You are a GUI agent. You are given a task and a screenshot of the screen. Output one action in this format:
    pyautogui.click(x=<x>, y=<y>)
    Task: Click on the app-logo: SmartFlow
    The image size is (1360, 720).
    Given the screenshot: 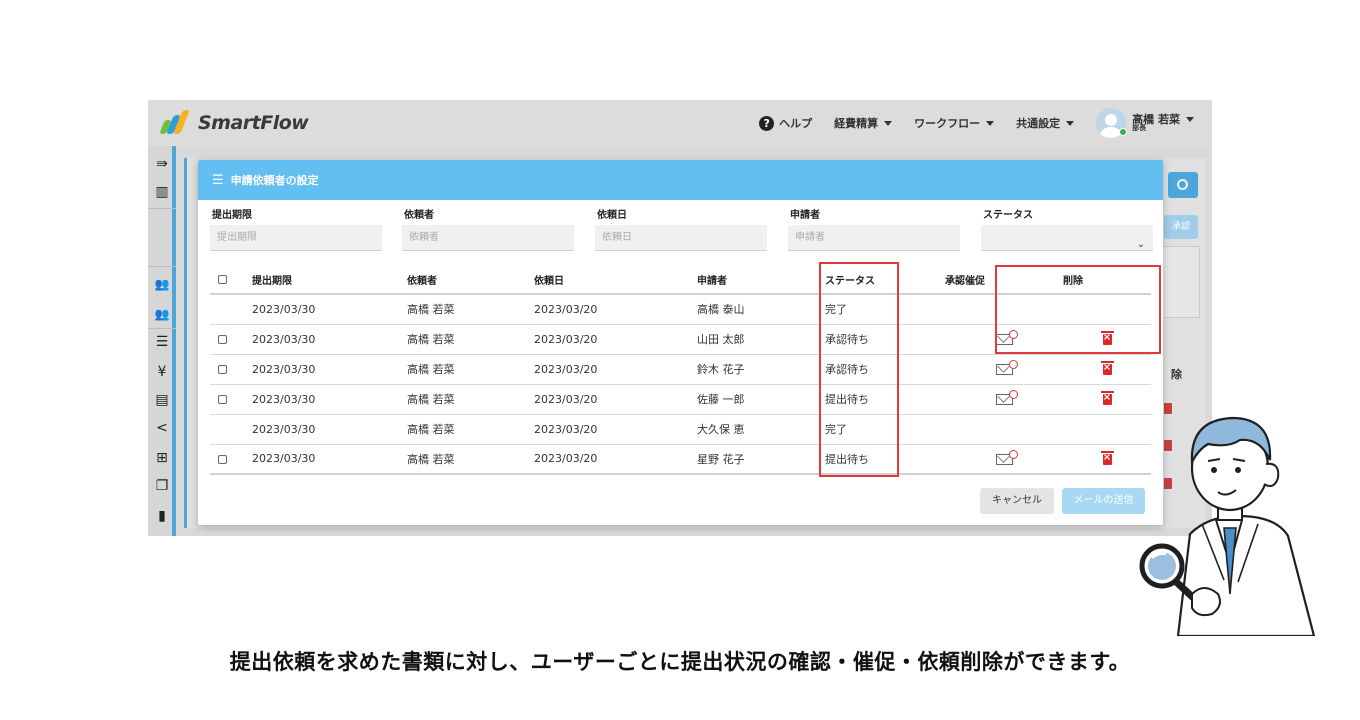 What is the action you would take?
    pyautogui.click(x=232, y=123)
    